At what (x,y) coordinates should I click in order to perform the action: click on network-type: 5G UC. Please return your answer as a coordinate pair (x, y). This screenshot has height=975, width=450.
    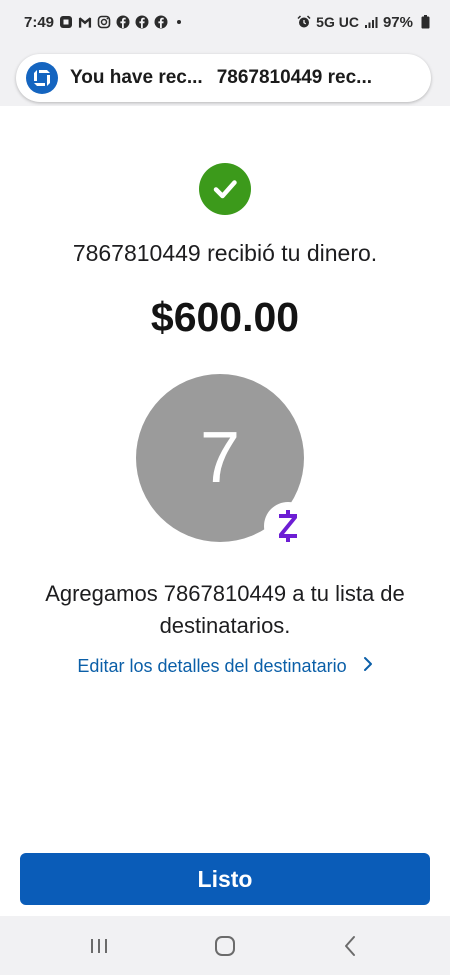
    Looking at the image, I should click on (337, 22).